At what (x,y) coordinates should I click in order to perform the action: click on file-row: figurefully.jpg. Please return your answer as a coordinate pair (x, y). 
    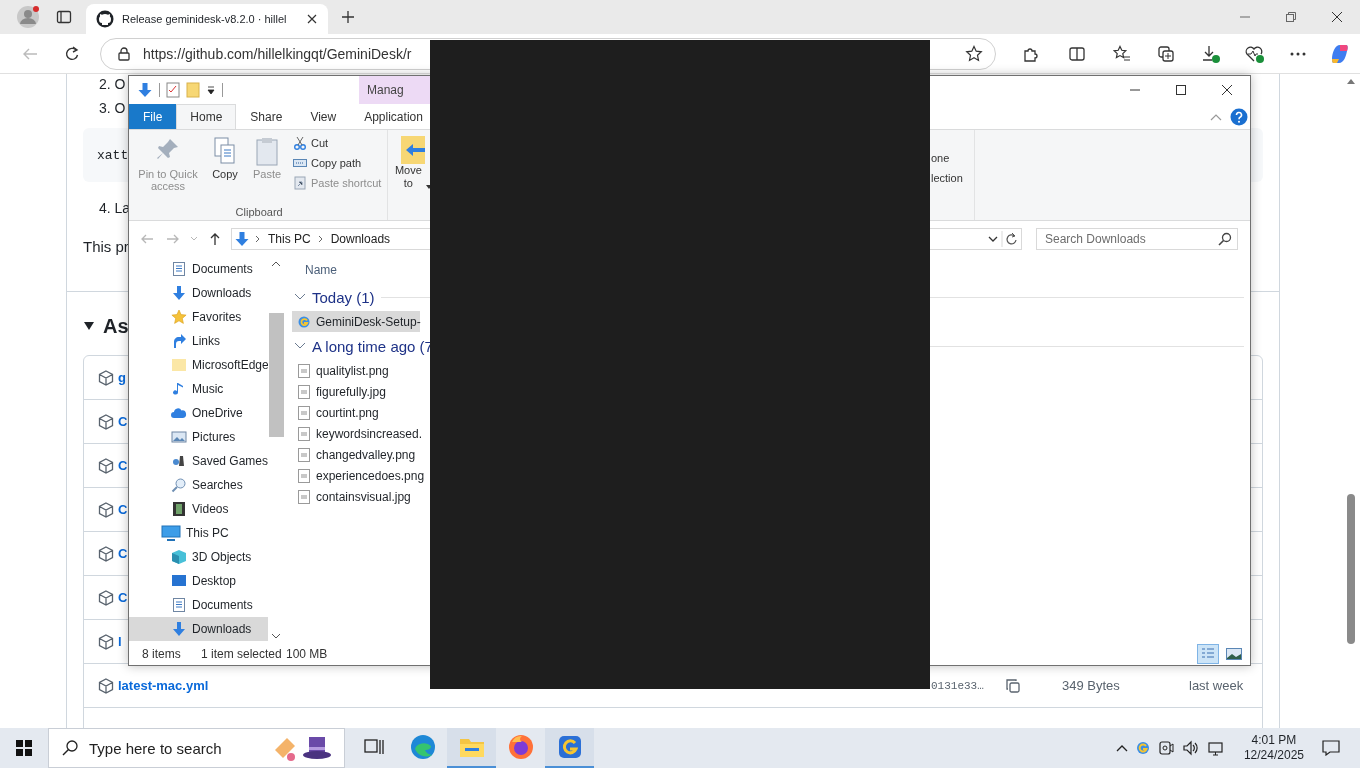
    Looking at the image, I should click on (356, 391).